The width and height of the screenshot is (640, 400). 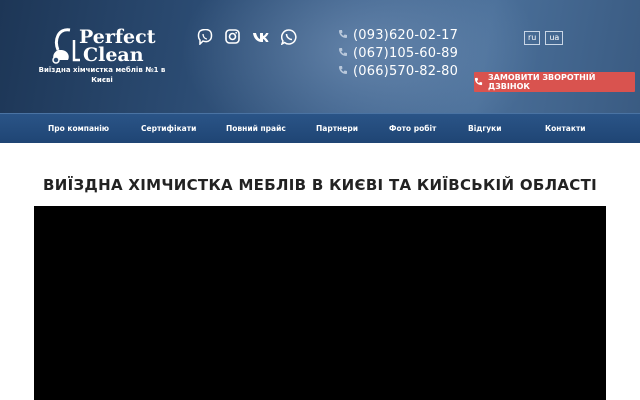 I want to click on nav-item-photos: Фото робіт, so click(x=412, y=128).